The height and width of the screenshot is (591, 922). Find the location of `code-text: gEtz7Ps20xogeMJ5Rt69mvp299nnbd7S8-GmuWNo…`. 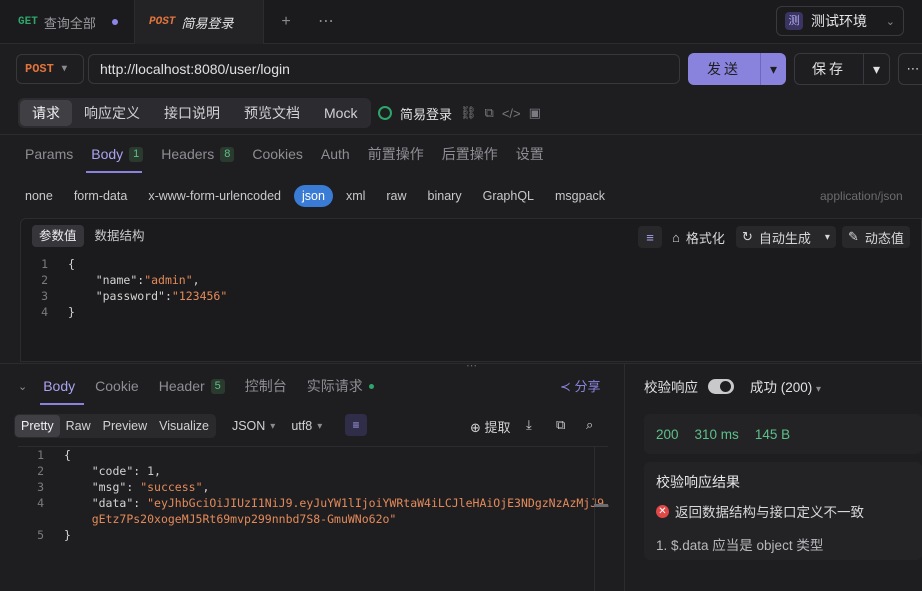

code-text: gEtz7Ps20xogeMJ5Rt69mvp299nnbd7S8-GmuWNo… is located at coordinates (220, 519).